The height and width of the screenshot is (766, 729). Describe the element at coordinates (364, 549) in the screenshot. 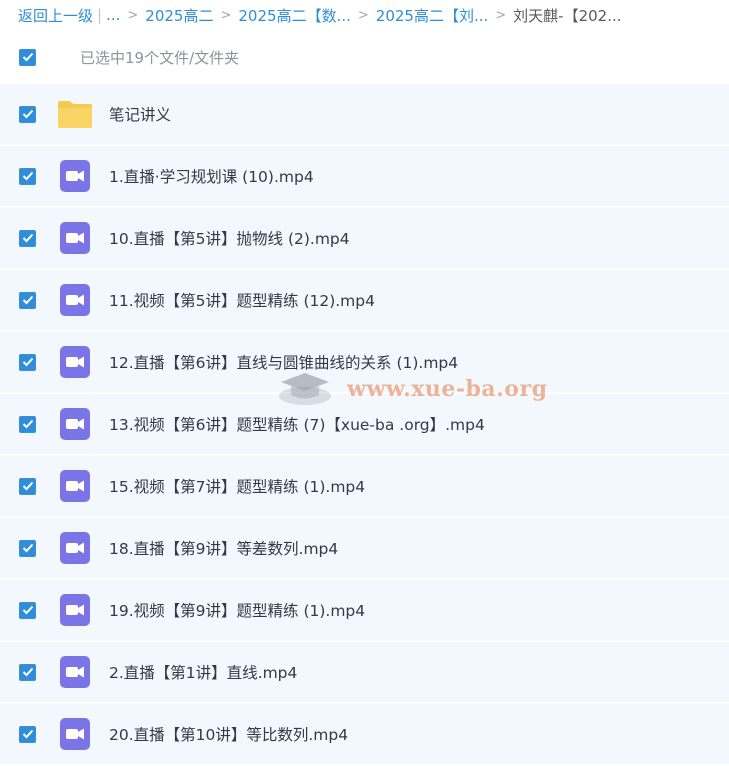

I see `file-row: 18.直播【第9讲】等差数列.mp4` at that location.